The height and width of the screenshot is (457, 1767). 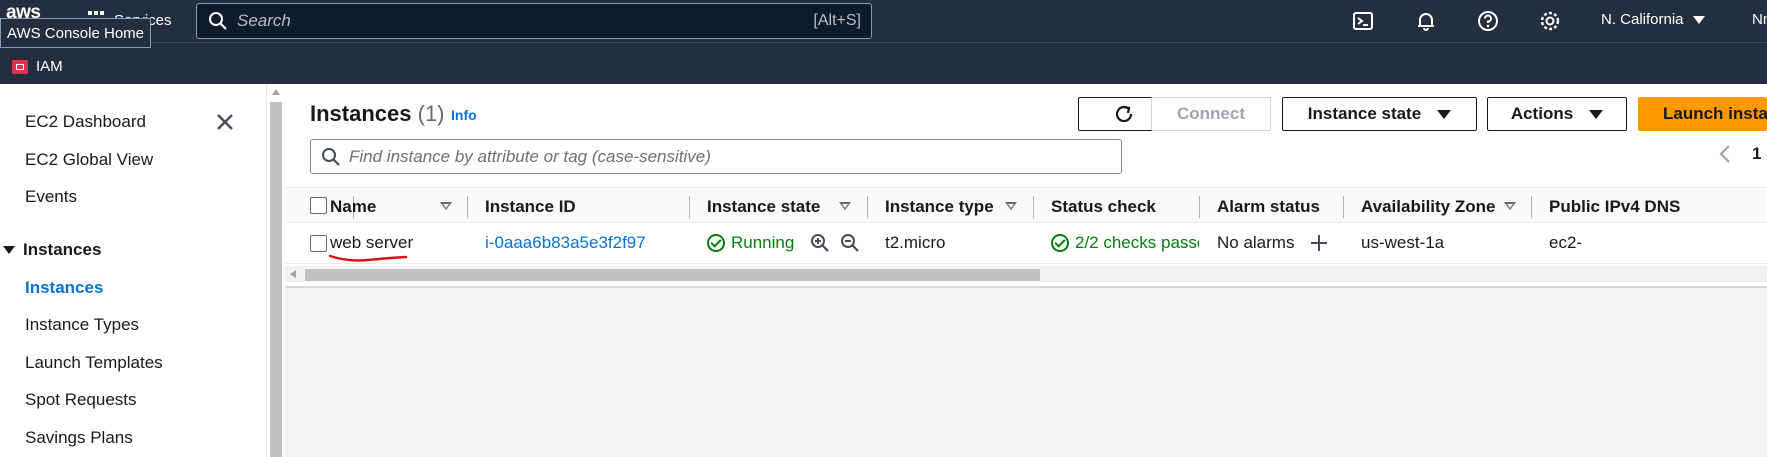 I want to click on chevron-left-icon, so click(x=1725, y=154).